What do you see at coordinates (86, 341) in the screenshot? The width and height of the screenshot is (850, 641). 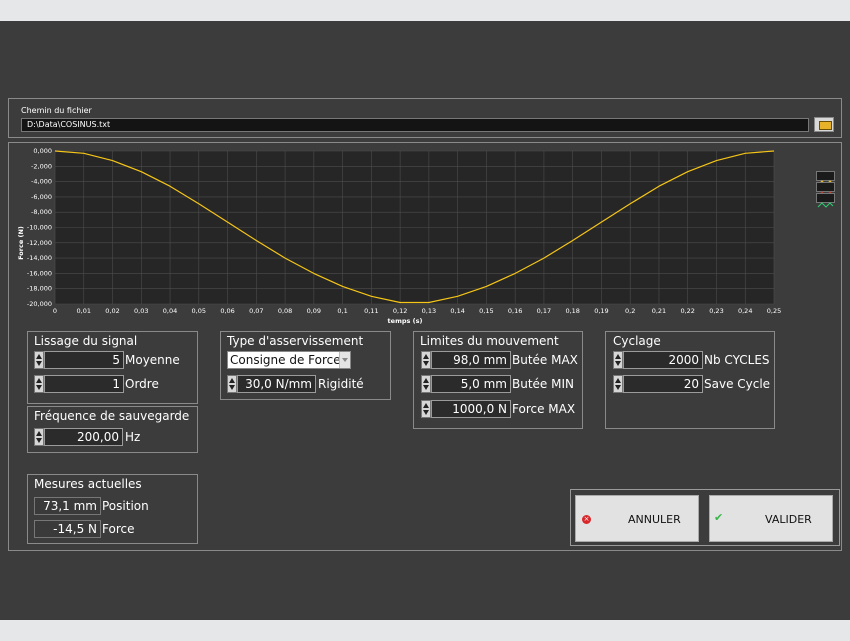 I see `lissage-title: Lissage du signal` at bounding box center [86, 341].